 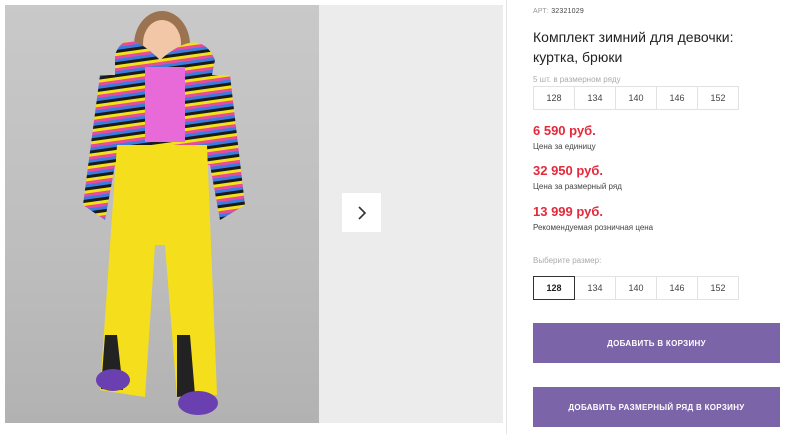 I want to click on price-pack-caption: Цена за размерный ряд, so click(x=577, y=186).